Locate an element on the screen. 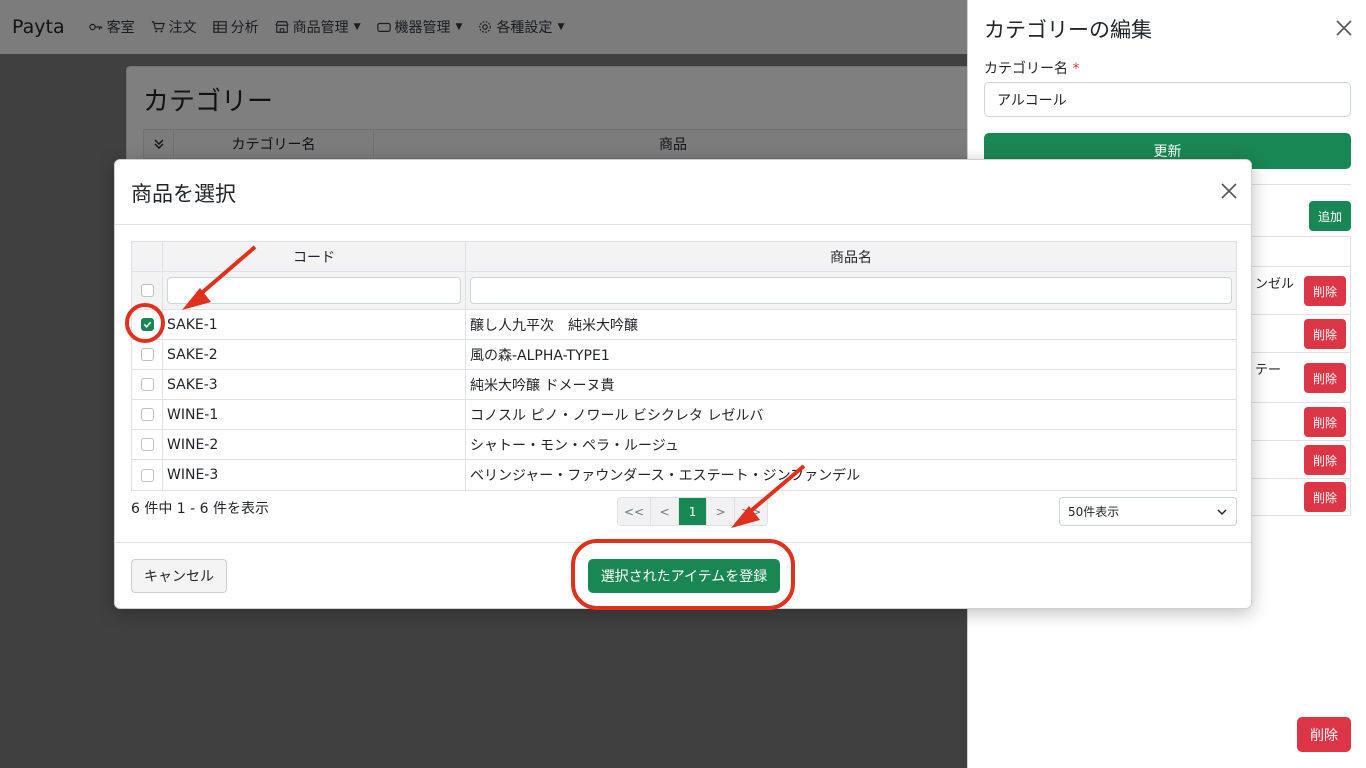 The width and height of the screenshot is (1366, 768). panel-title: カテゴリーの編集 is located at coordinates (1068, 30).